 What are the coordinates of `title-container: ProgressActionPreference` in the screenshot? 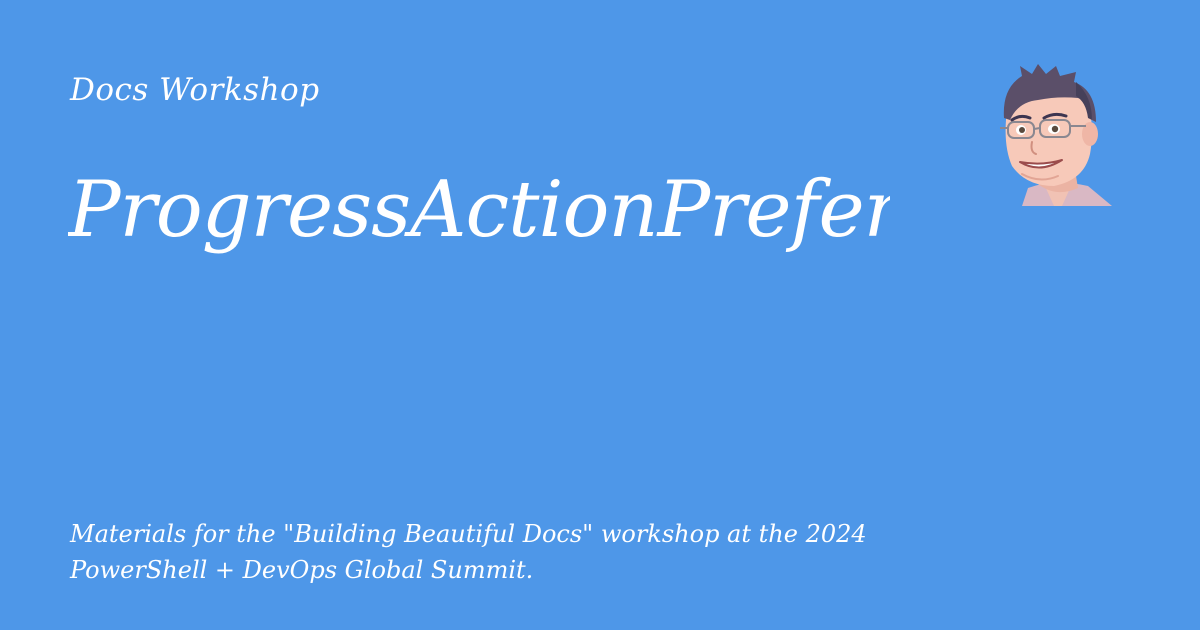 It's located at (479, 215).